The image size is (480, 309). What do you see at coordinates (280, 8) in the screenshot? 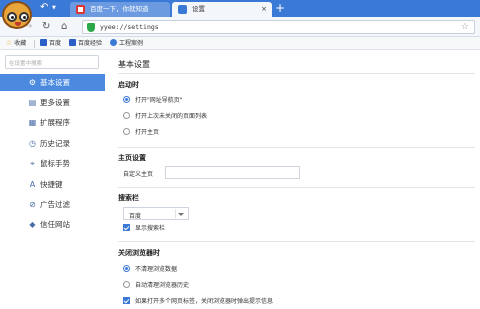
I see `new-tab-button: +` at bounding box center [280, 8].